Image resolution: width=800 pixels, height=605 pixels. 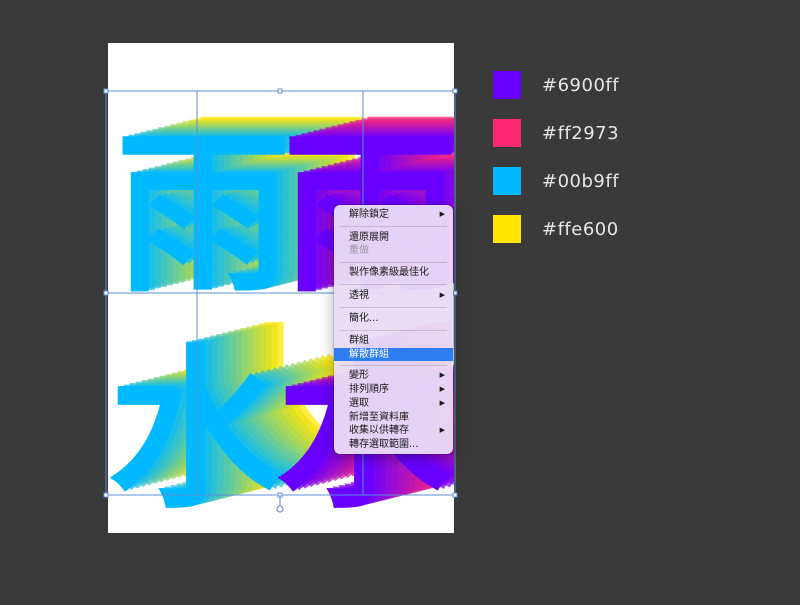 I want to click on menu-item-label: 還原展開, so click(x=369, y=237).